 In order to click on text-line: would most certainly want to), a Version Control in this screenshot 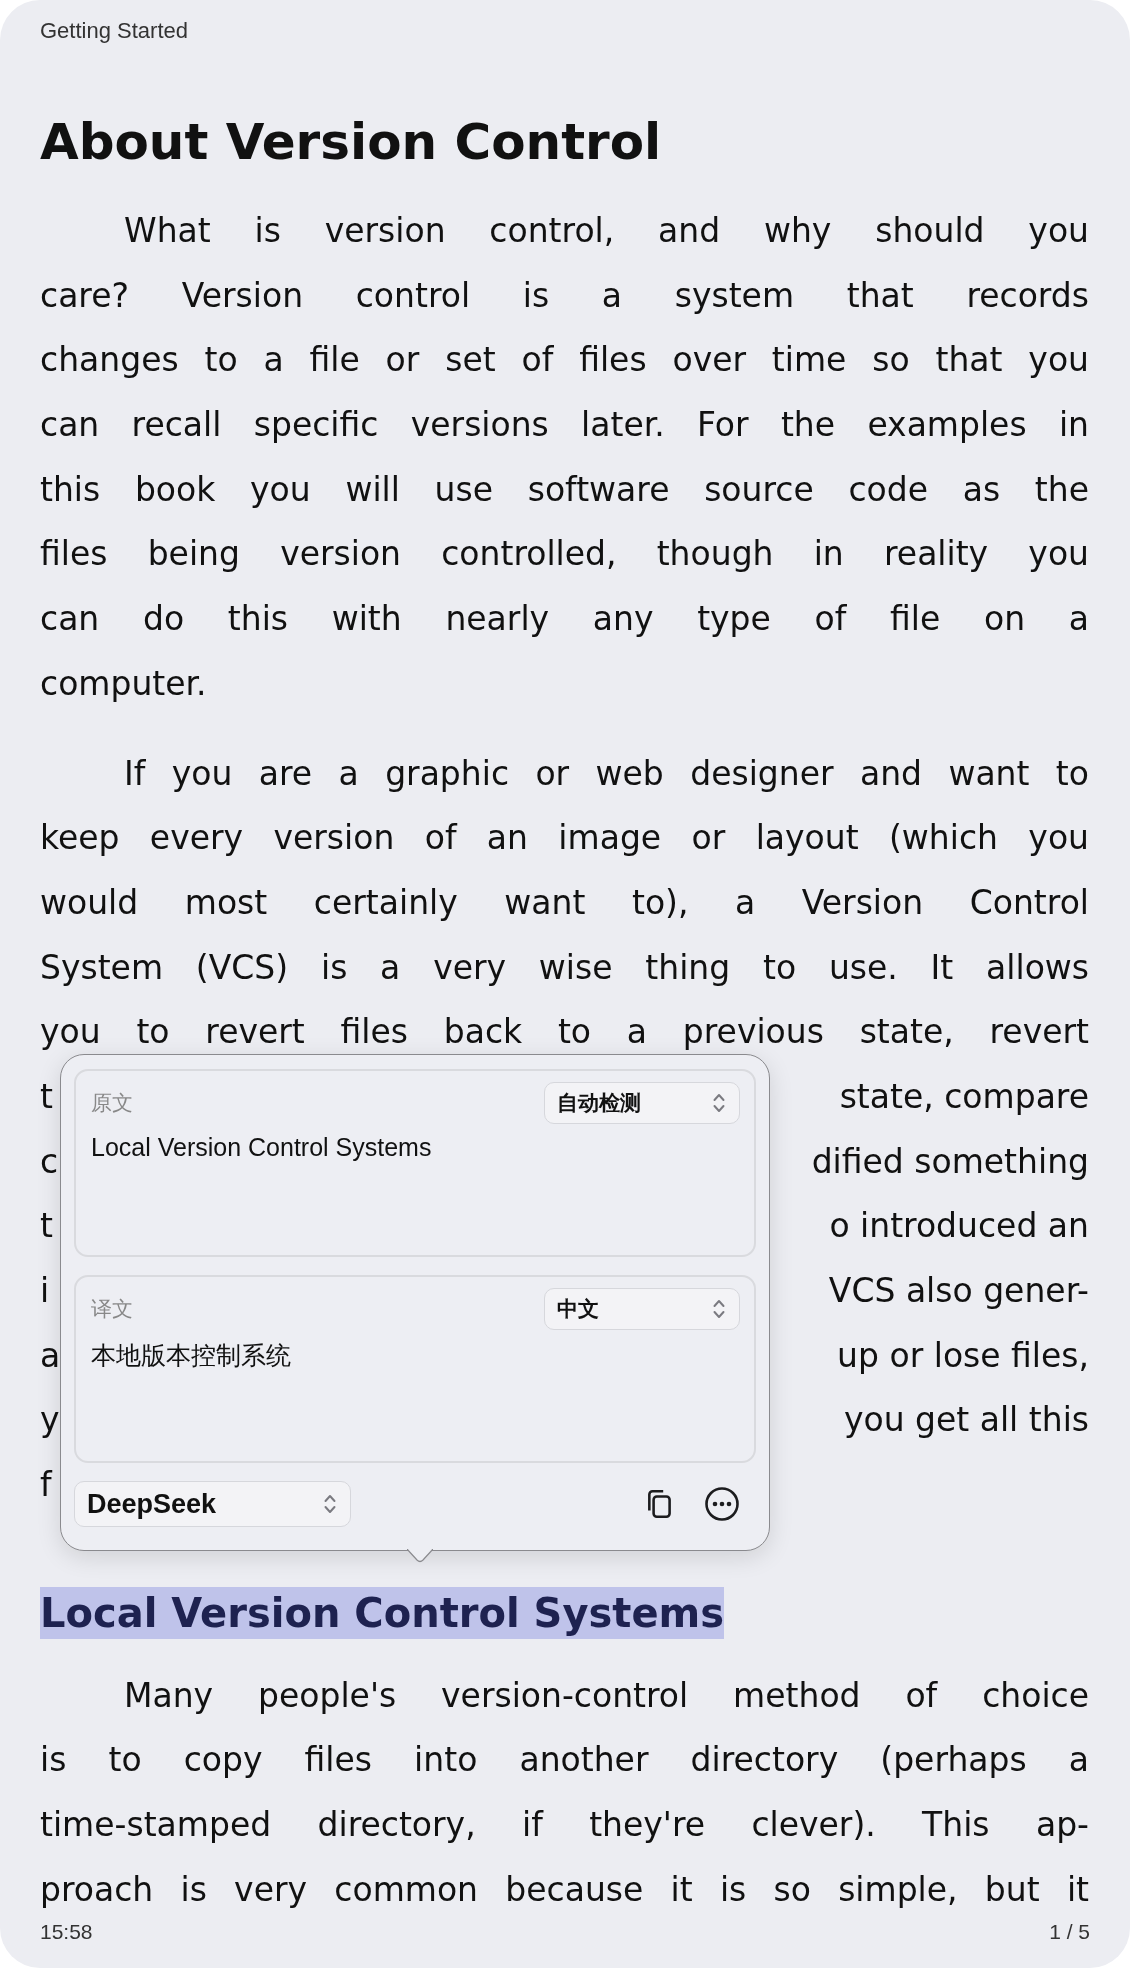, I will do `click(564, 902)`.